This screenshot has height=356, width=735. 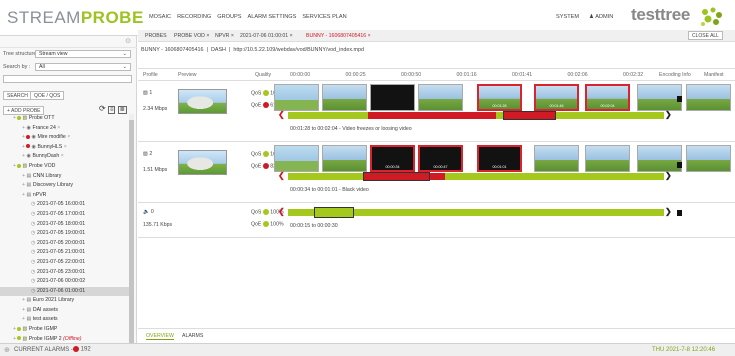 What do you see at coordinates (440, 158) in the screenshot?
I see `timeline-frame: 00:00:47` at bounding box center [440, 158].